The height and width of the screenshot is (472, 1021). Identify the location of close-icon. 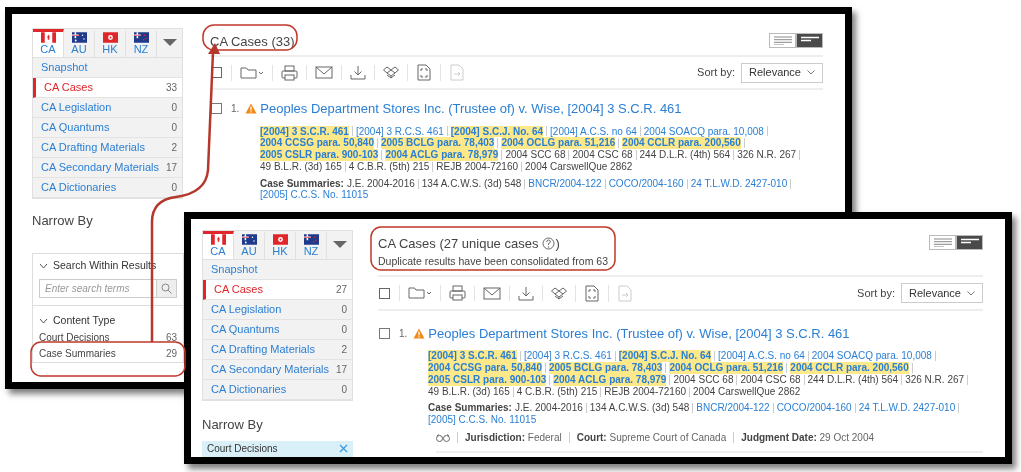
(343, 449).